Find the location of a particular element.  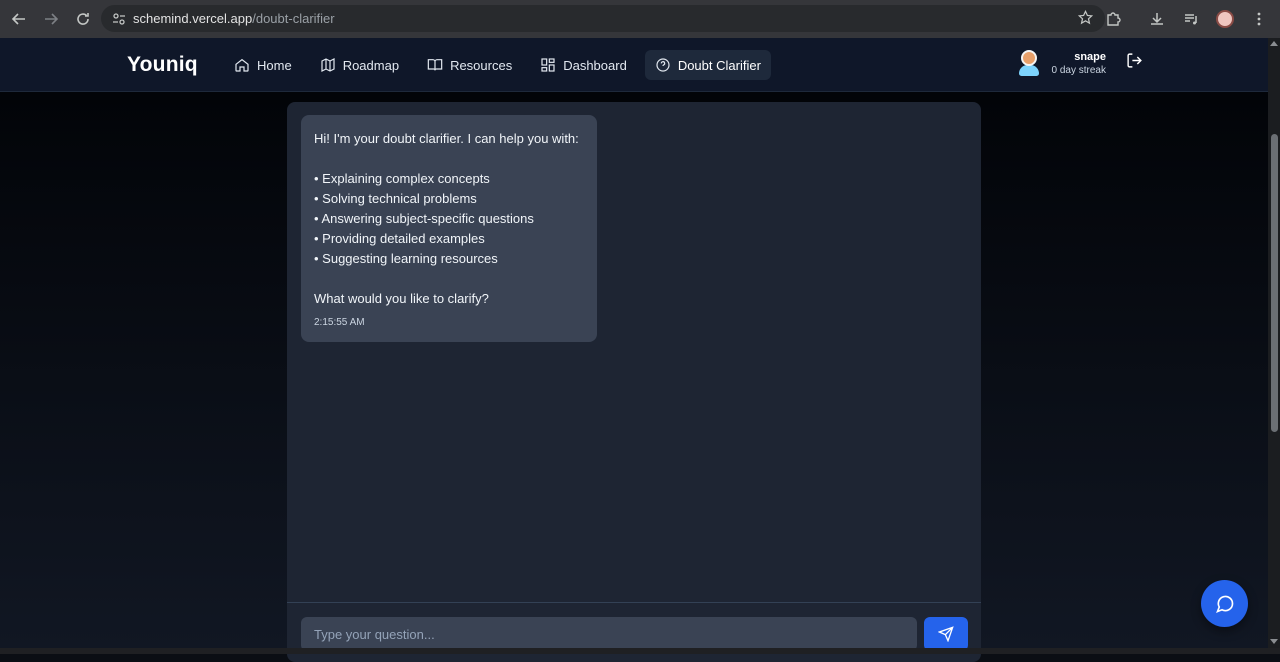

message-line: • Explaining complex concepts is located at coordinates (402, 178).